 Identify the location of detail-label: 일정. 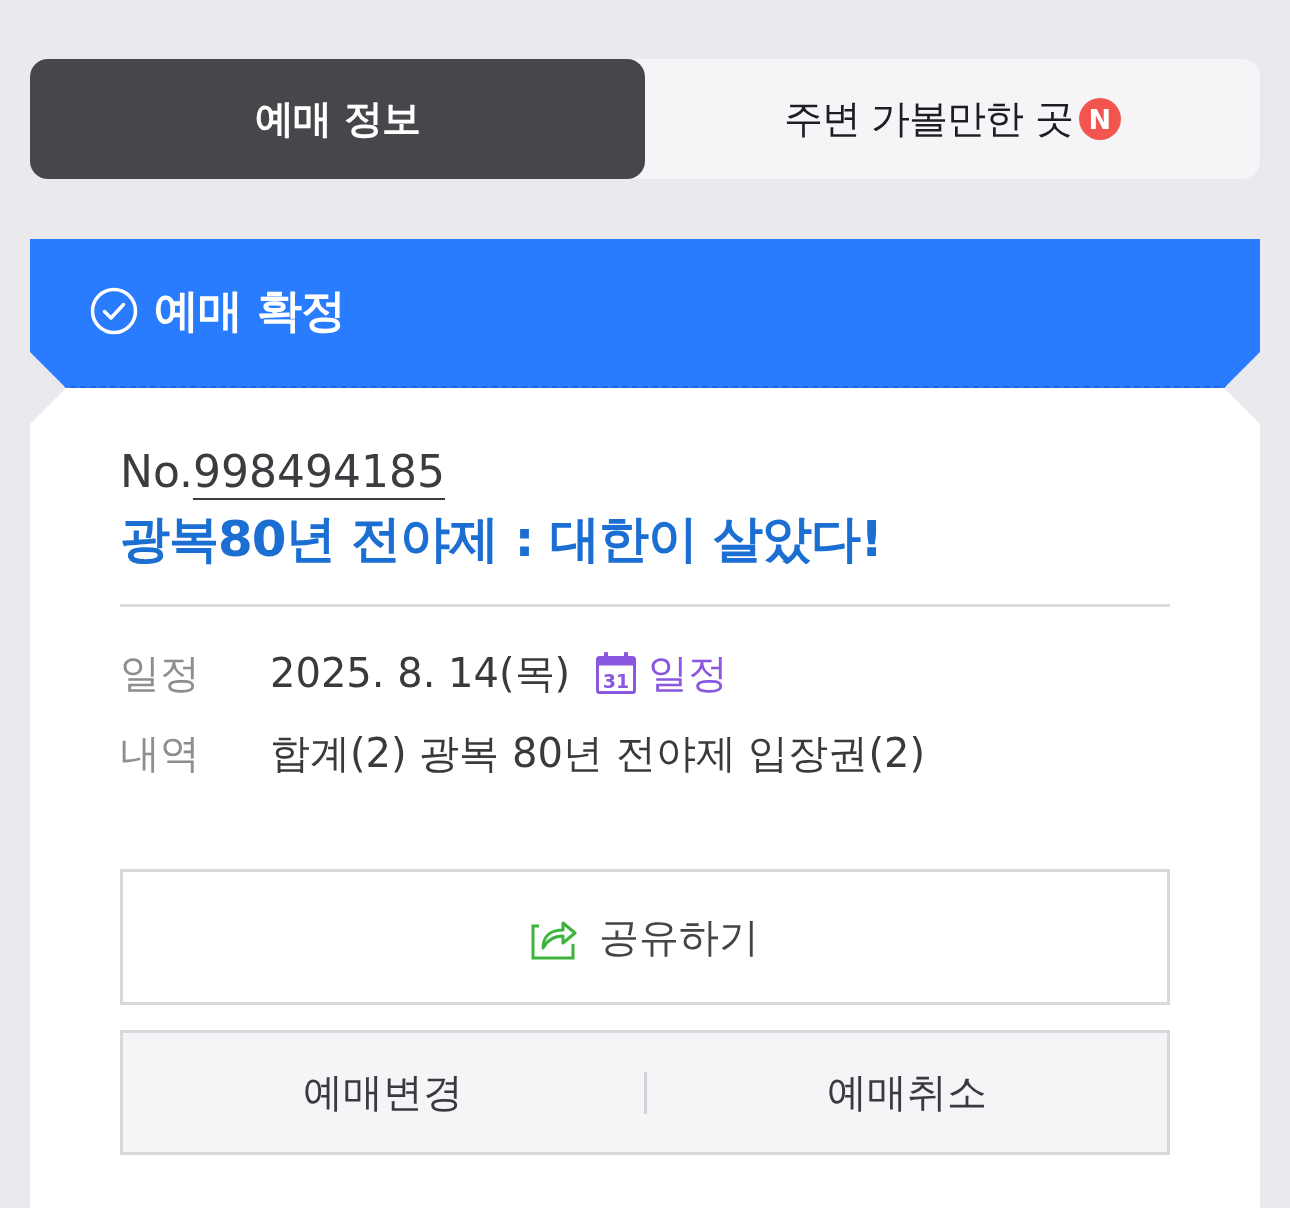
(160, 673).